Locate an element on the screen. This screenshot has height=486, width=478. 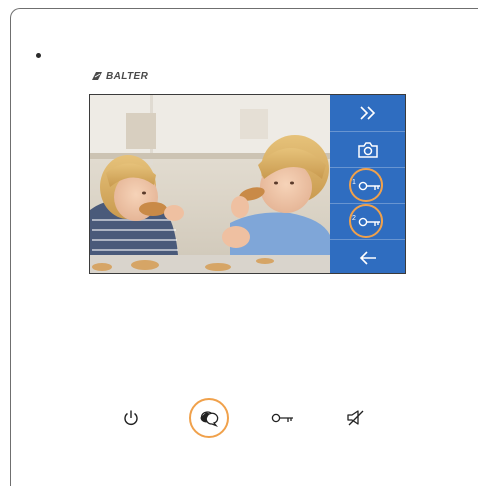
camera-icon is located at coordinates (367, 149).